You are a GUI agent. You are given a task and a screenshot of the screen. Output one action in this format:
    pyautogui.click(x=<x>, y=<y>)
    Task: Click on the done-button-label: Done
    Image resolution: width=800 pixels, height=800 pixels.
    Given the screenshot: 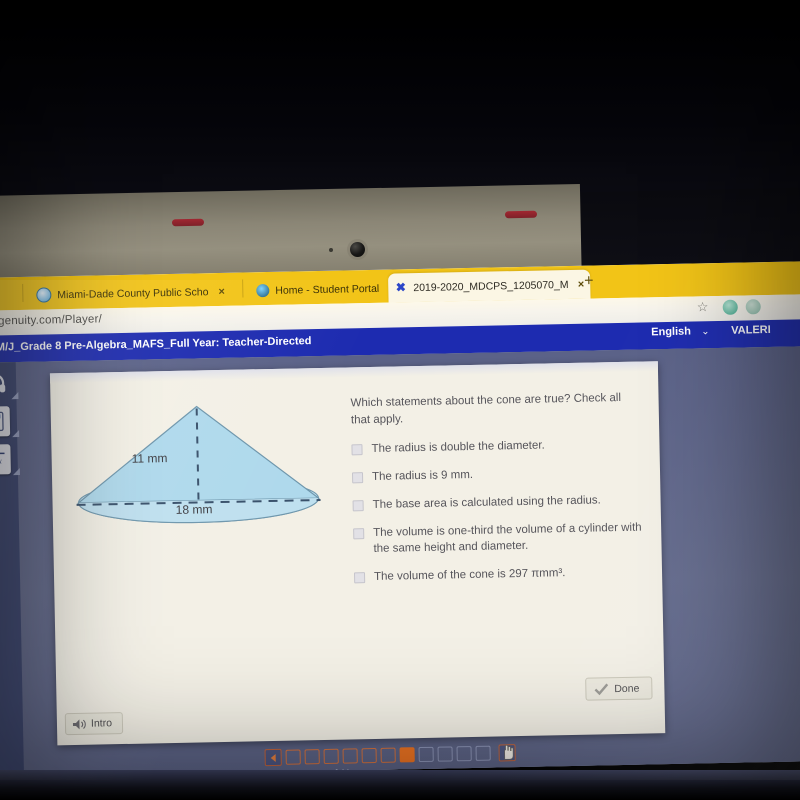 What is the action you would take?
    pyautogui.click(x=627, y=688)
    